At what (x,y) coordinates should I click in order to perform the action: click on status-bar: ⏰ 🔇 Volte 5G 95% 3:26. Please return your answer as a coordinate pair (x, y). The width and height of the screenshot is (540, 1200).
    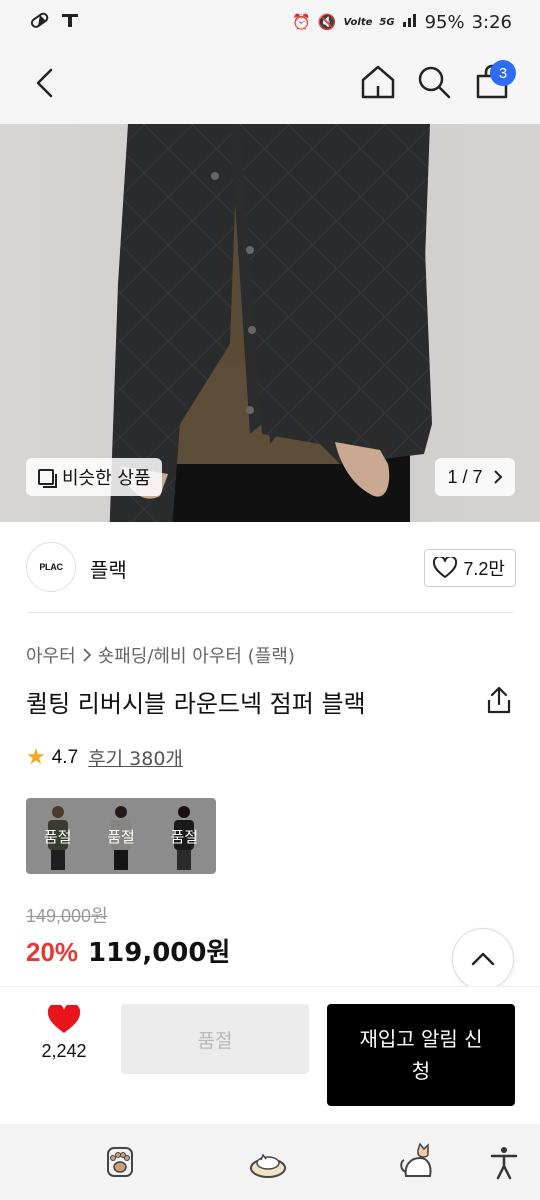
    Looking at the image, I should click on (270, 25).